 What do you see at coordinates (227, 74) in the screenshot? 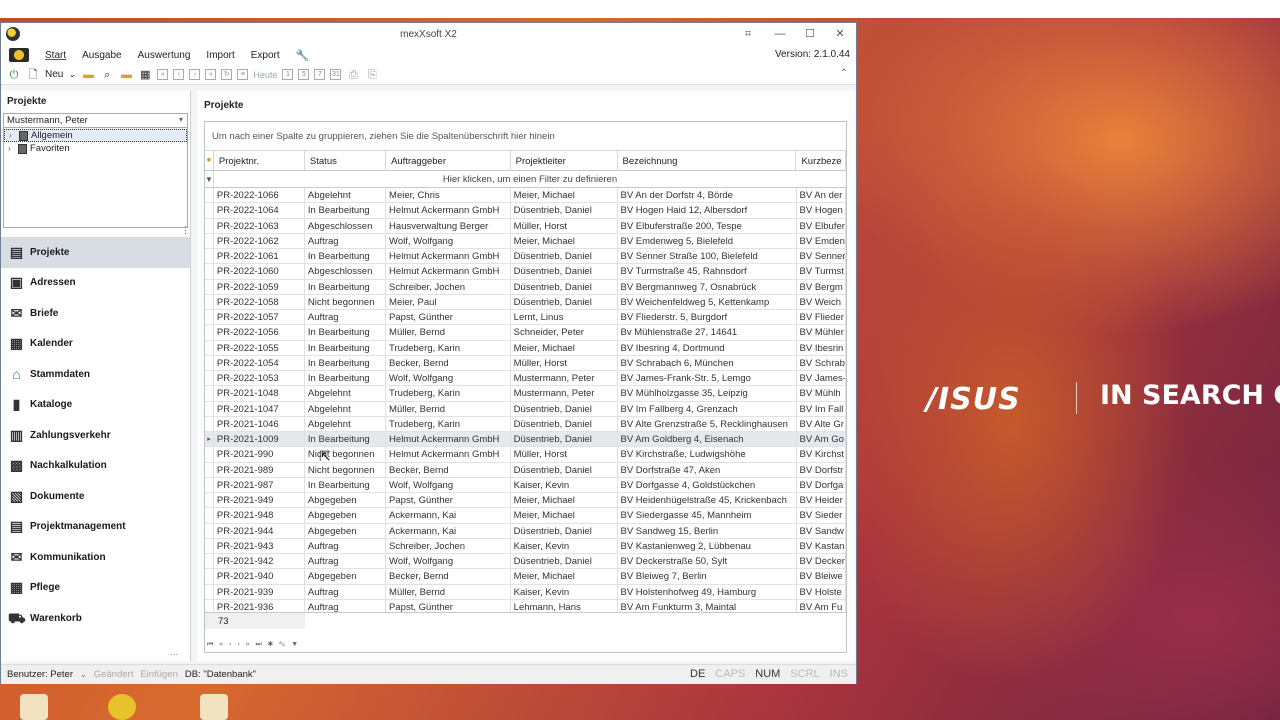
I see `refresh-icon: ↻` at bounding box center [227, 74].